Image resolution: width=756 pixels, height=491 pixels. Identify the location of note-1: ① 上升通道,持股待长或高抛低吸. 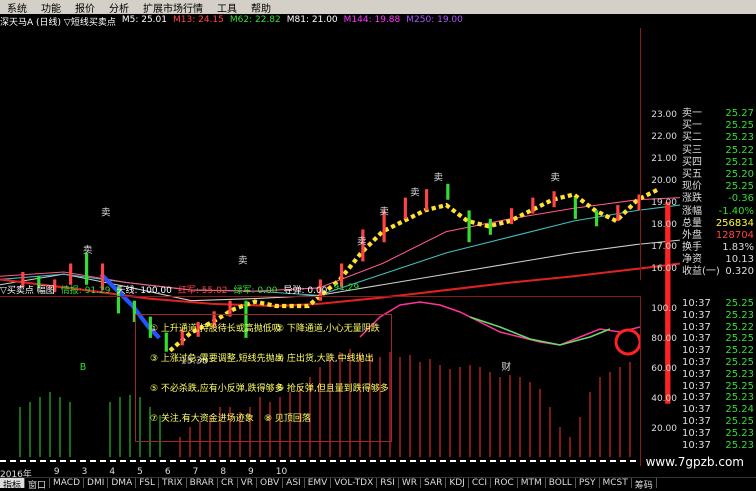
(215, 329).